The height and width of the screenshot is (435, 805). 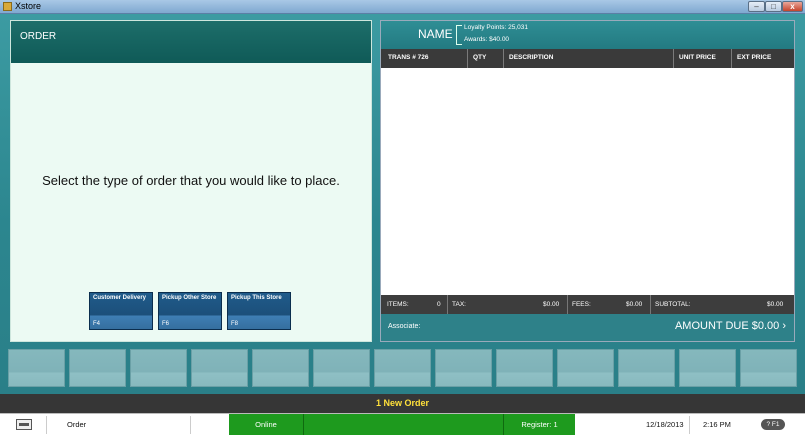 I want to click on fees-value: $0.00, so click(x=634, y=304).